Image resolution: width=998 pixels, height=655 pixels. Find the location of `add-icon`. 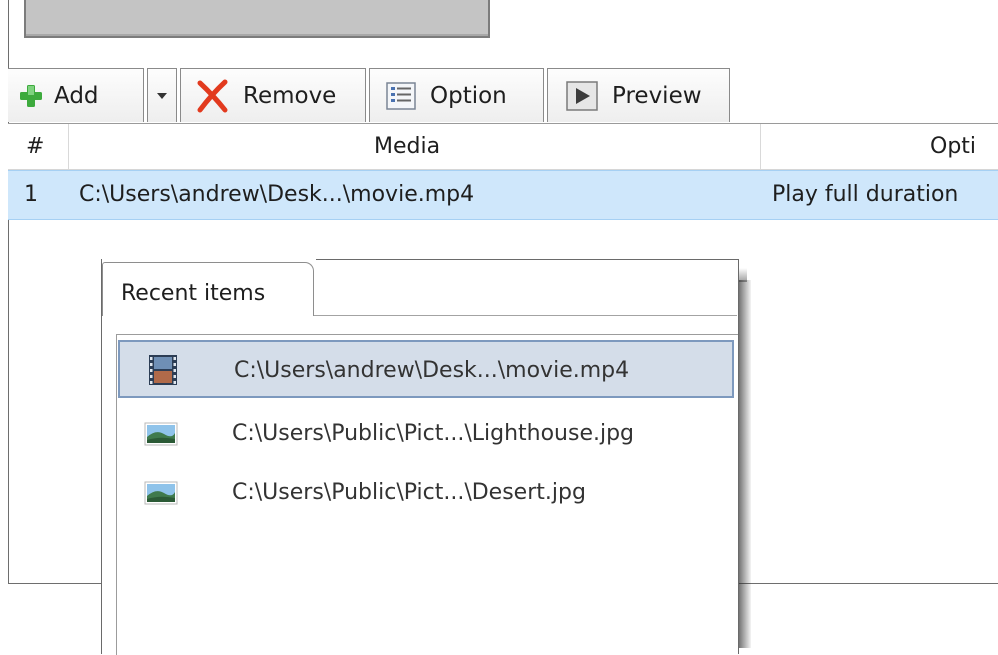

add-icon is located at coordinates (31, 96).